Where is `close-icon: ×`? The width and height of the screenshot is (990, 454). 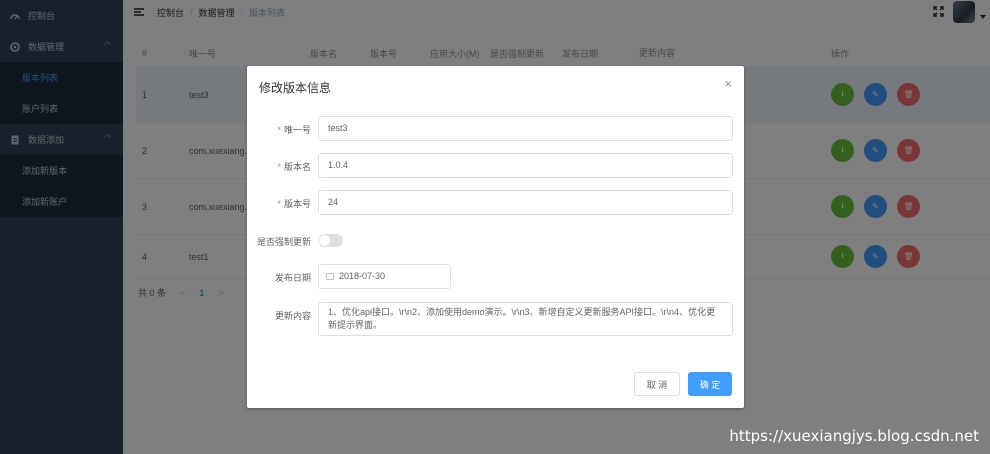
close-icon: × is located at coordinates (728, 83).